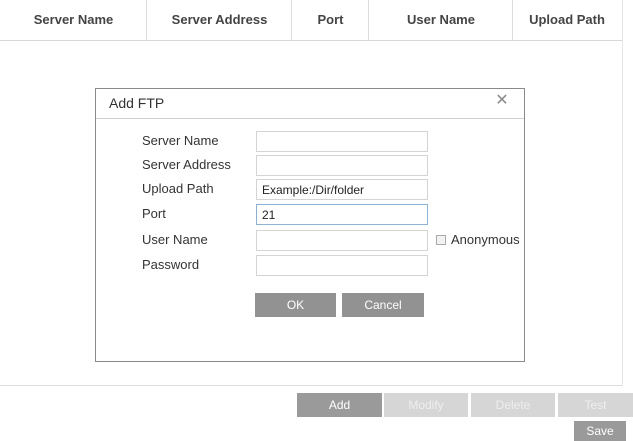 The image size is (633, 441). Describe the element at coordinates (154, 213) in the screenshot. I see `port-label: Port` at that location.